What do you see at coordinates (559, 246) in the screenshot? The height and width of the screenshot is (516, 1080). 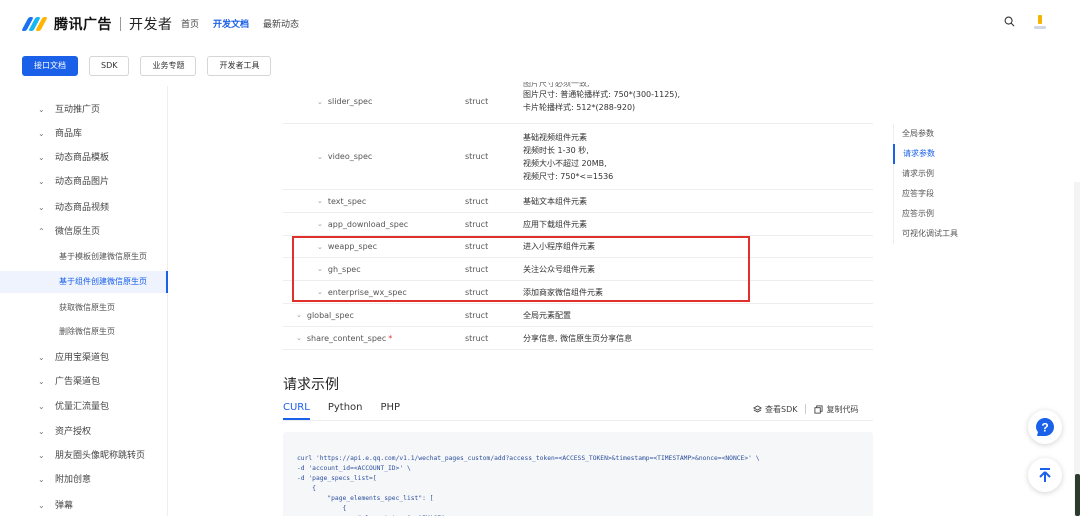 I see `param-desc: 进入小程序组件元素` at bounding box center [559, 246].